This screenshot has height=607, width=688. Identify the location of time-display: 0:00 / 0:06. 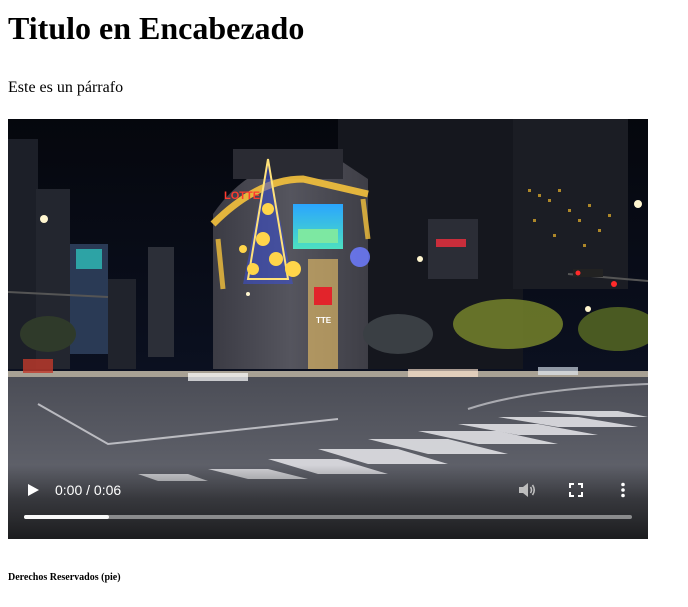
(88, 490).